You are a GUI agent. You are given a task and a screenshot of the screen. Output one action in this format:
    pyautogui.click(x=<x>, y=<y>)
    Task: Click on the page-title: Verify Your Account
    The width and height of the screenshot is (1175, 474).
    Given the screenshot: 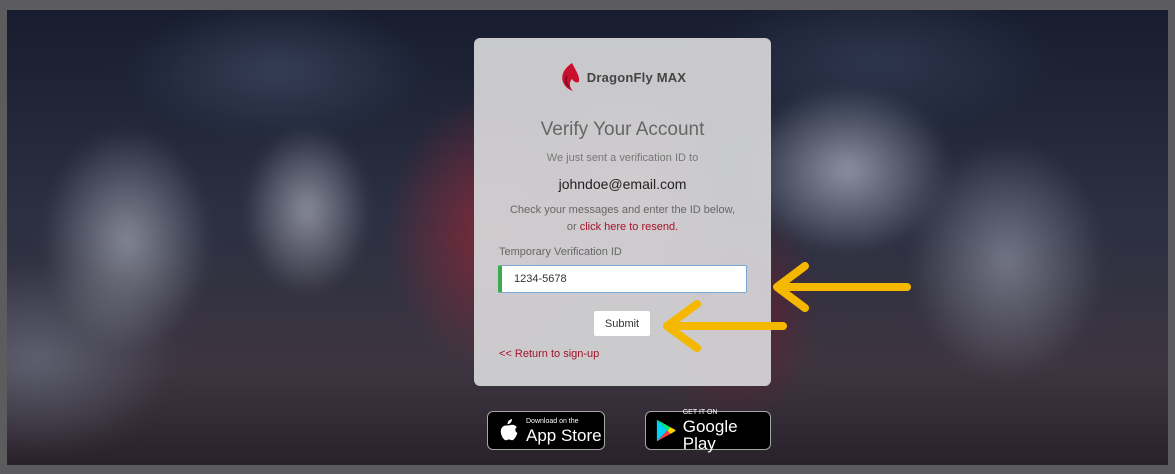 What is the action you would take?
    pyautogui.click(x=622, y=129)
    